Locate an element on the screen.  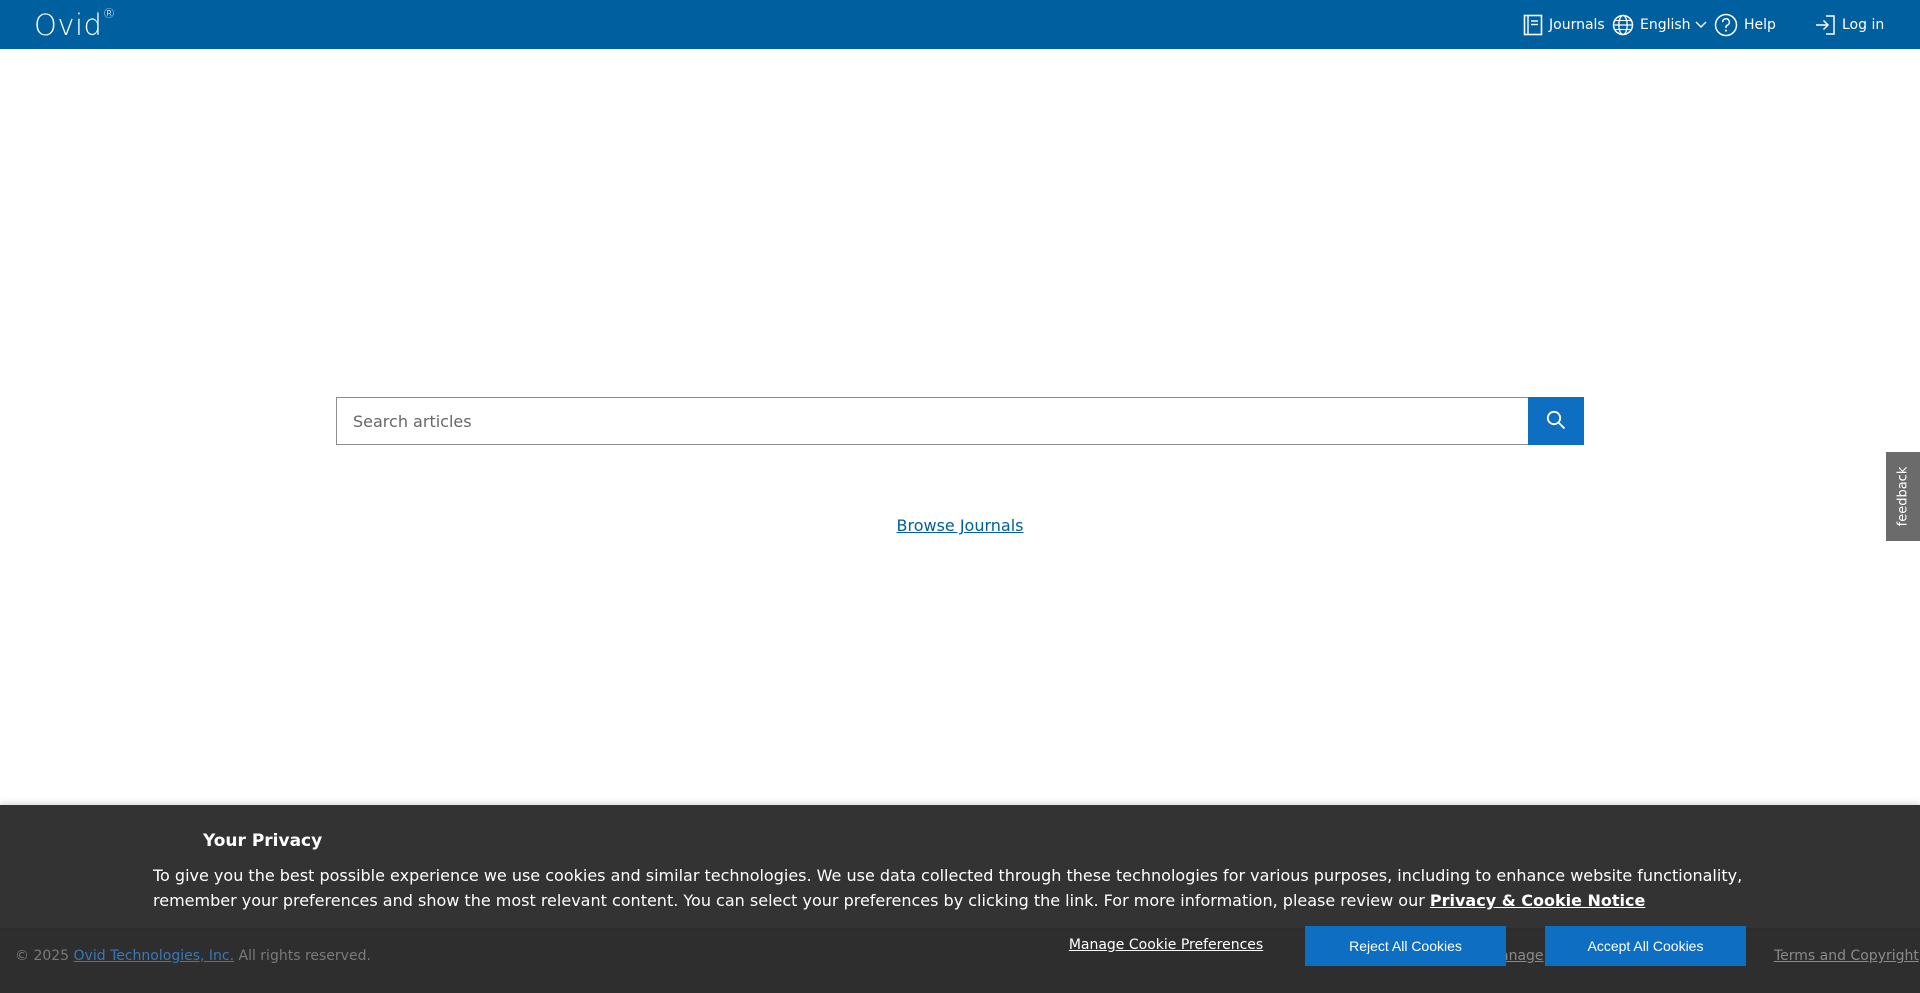
feedback-tab: feedback is located at coordinates (1903, 496).